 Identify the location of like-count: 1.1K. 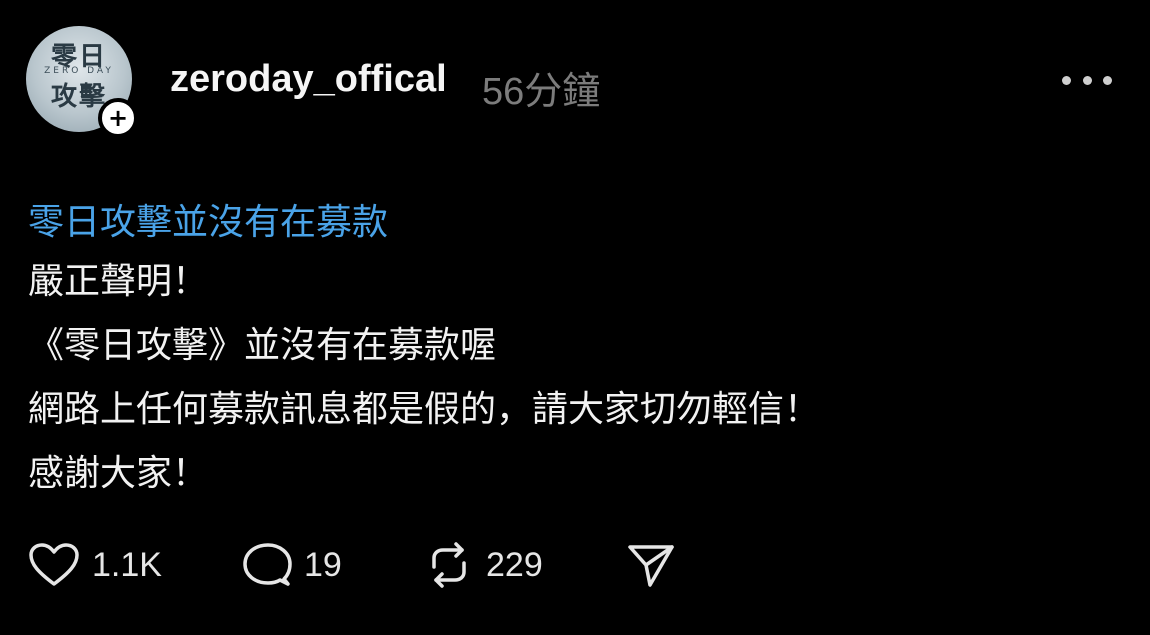
(127, 564).